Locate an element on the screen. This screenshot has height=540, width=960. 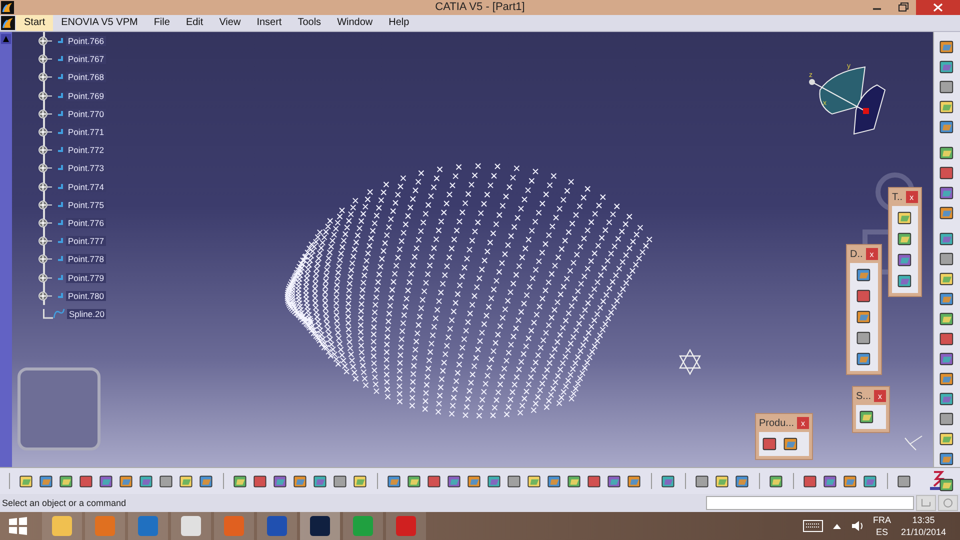
tree-item: Point.768 is located at coordinates (86, 77).